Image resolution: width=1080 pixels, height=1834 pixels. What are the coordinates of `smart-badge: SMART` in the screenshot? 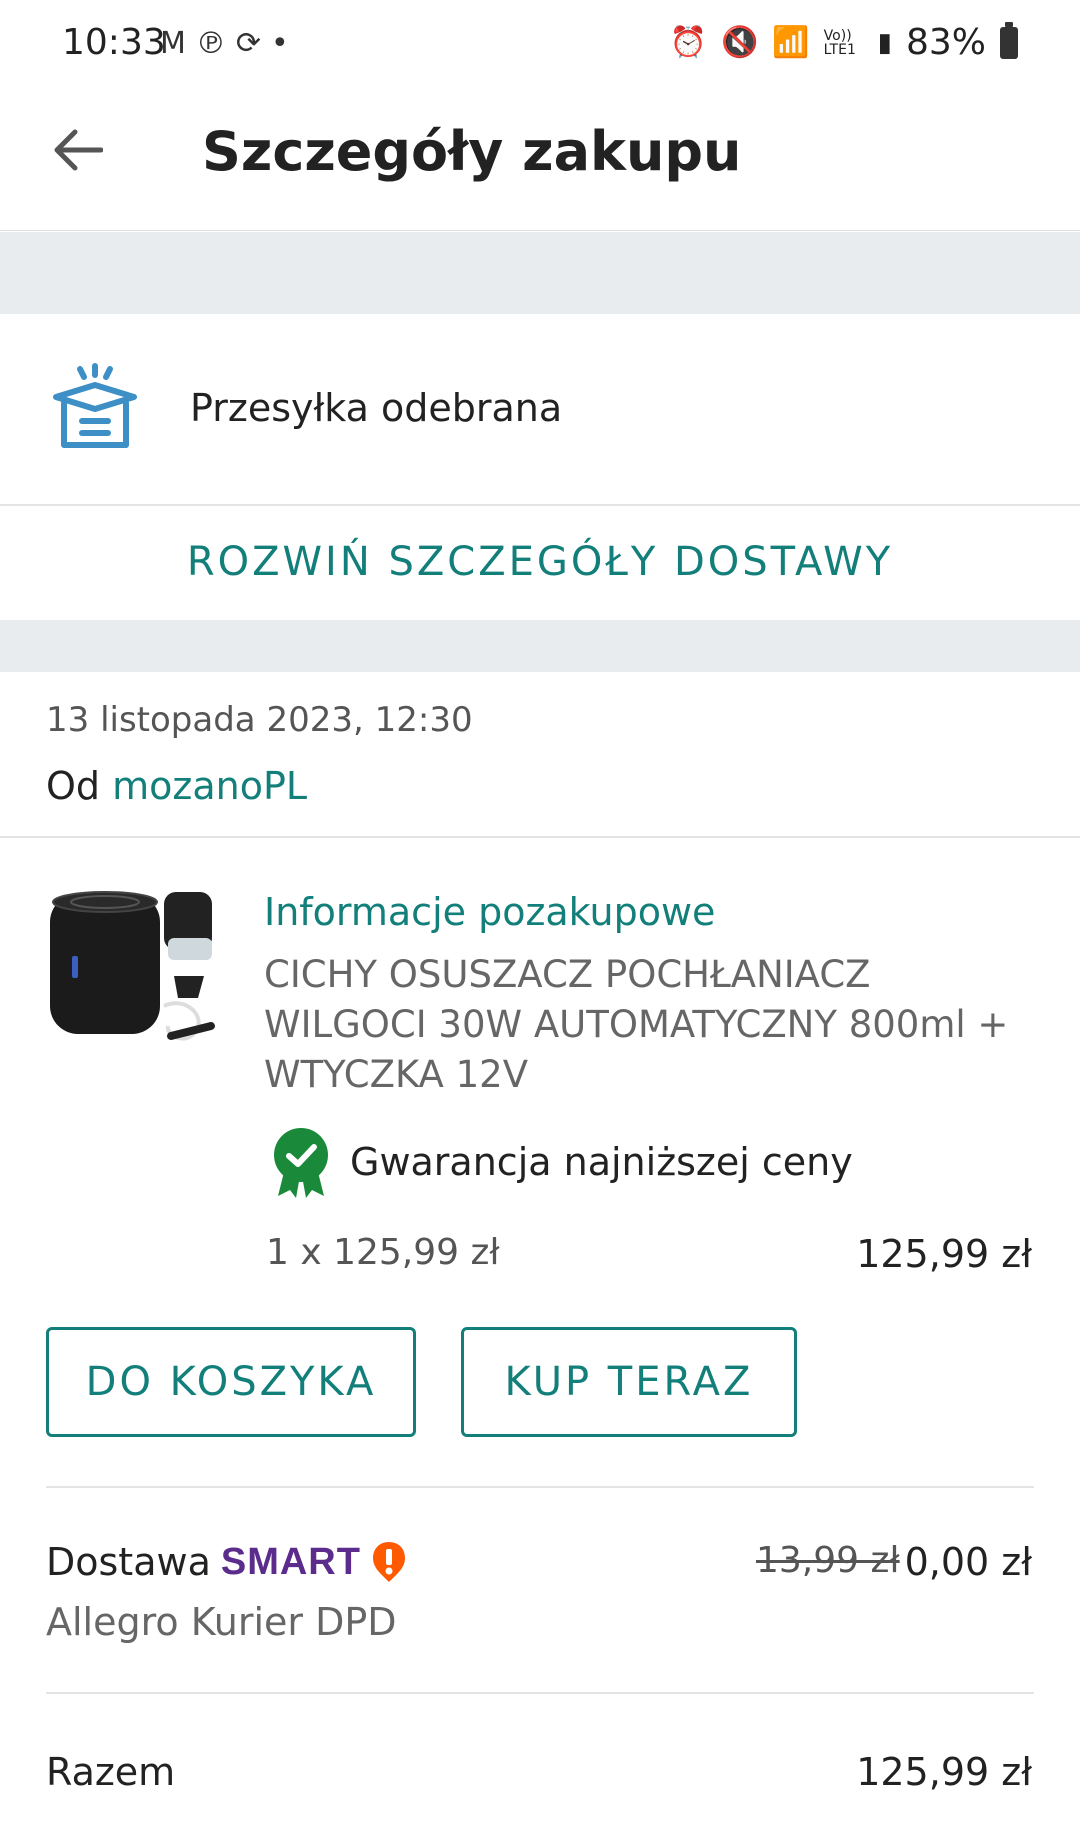 It's located at (290, 1561).